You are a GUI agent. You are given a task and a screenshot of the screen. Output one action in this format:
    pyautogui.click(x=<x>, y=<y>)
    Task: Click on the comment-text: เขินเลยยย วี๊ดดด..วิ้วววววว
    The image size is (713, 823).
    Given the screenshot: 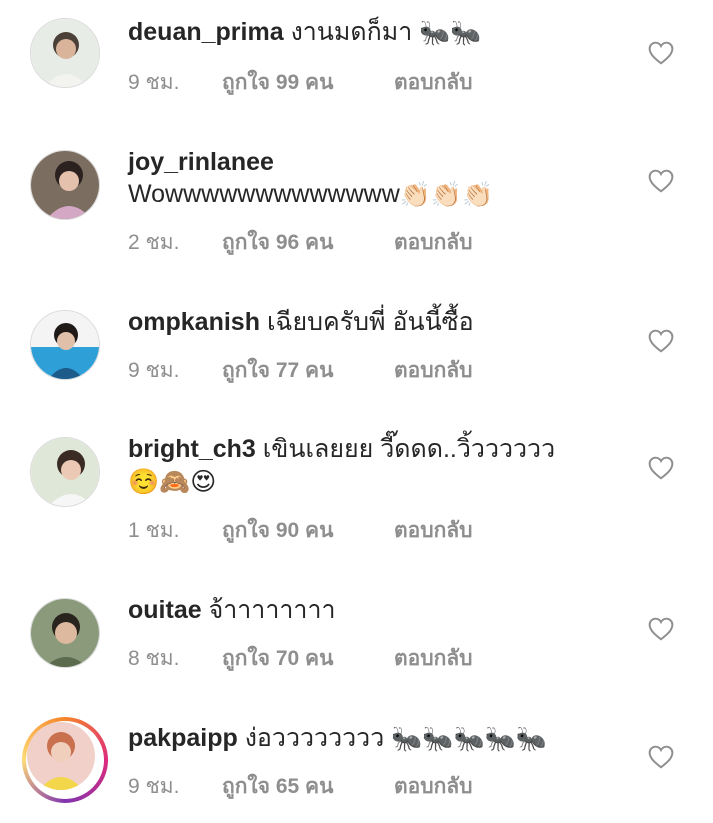 What is the action you would take?
    pyautogui.click(x=409, y=449)
    